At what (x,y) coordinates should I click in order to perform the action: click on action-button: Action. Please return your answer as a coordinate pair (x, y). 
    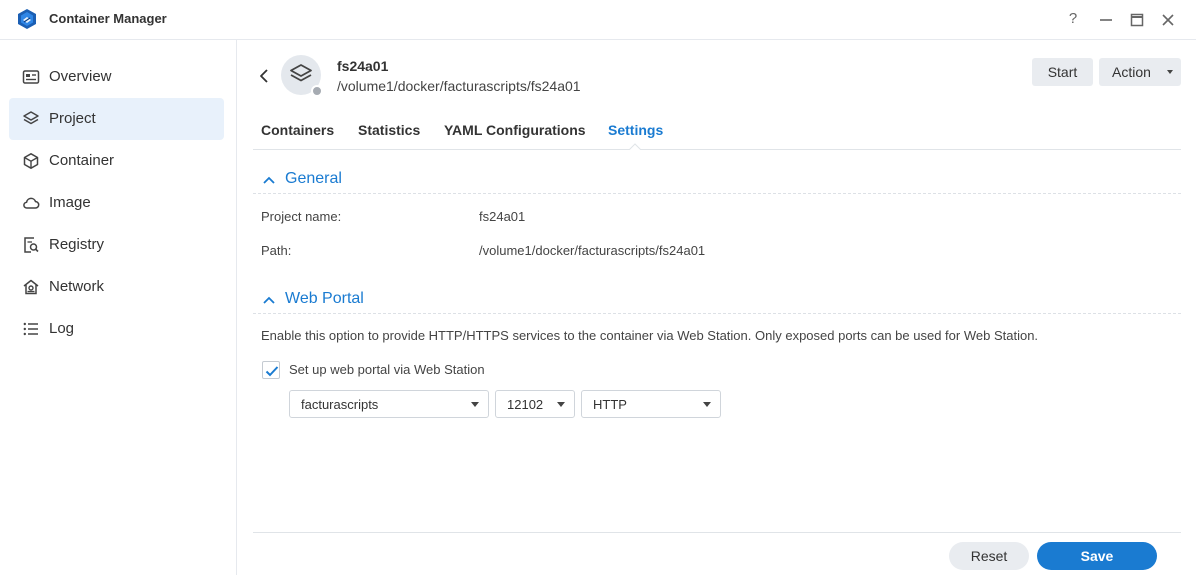
    Looking at the image, I should click on (1140, 72).